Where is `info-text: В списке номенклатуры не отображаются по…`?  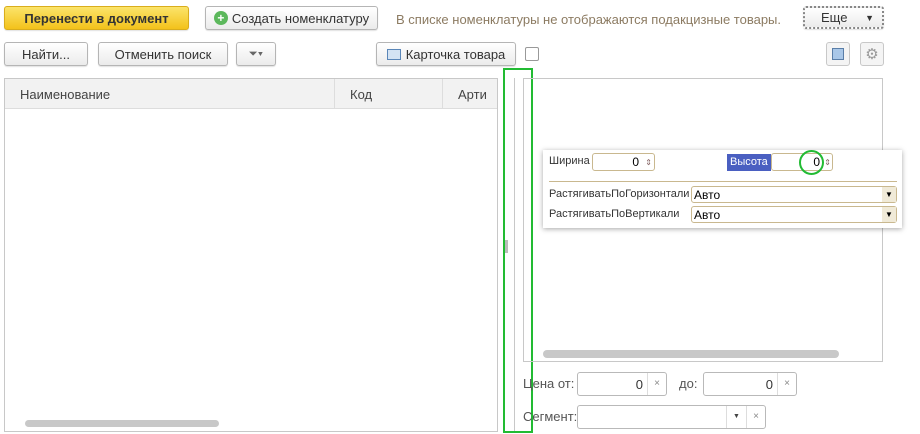 info-text: В списке номенклатуры не отображаются по… is located at coordinates (589, 19).